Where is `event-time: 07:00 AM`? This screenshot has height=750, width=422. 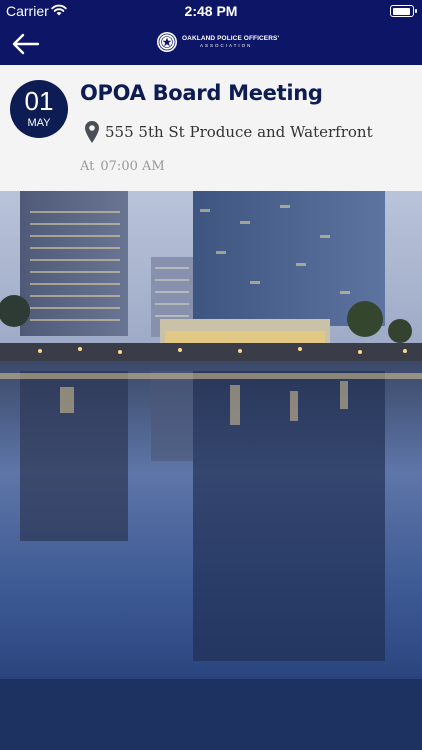
event-time: 07:00 AM is located at coordinates (132, 166).